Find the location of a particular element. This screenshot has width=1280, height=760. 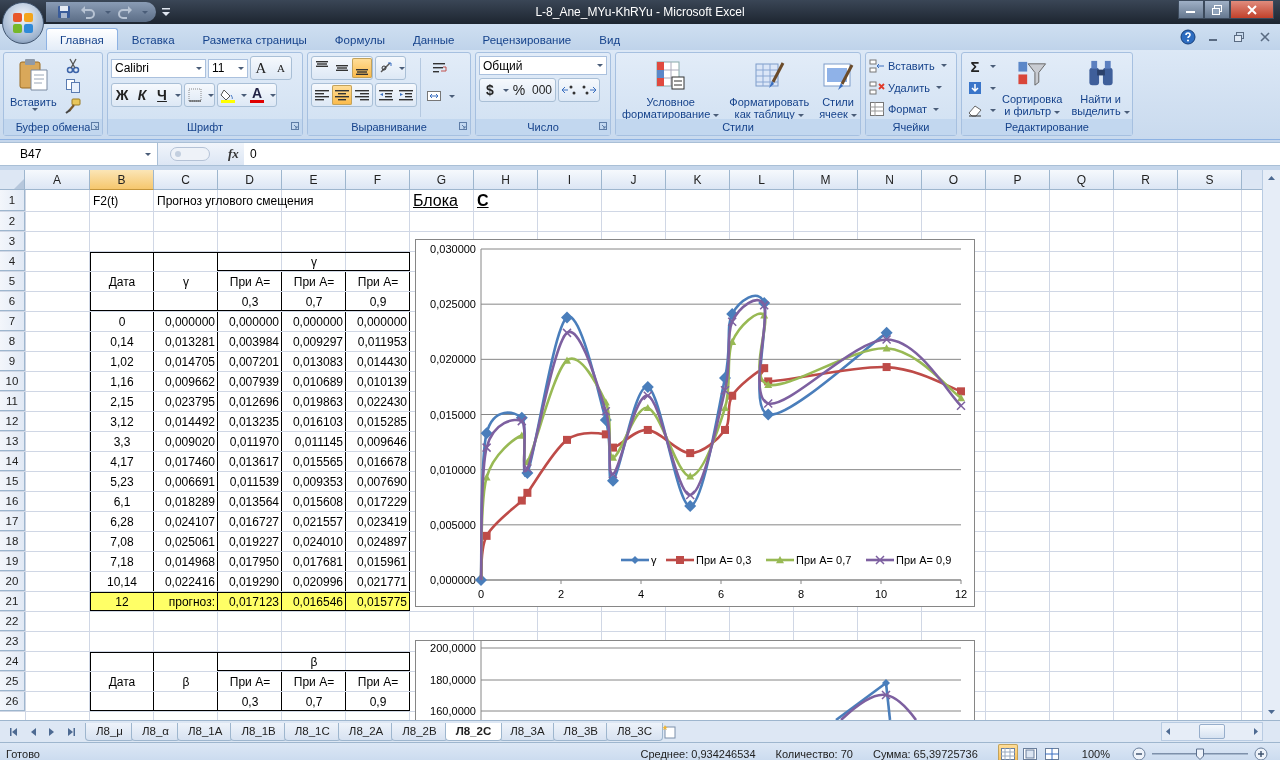

row-number: 10 is located at coordinates (12, 381).